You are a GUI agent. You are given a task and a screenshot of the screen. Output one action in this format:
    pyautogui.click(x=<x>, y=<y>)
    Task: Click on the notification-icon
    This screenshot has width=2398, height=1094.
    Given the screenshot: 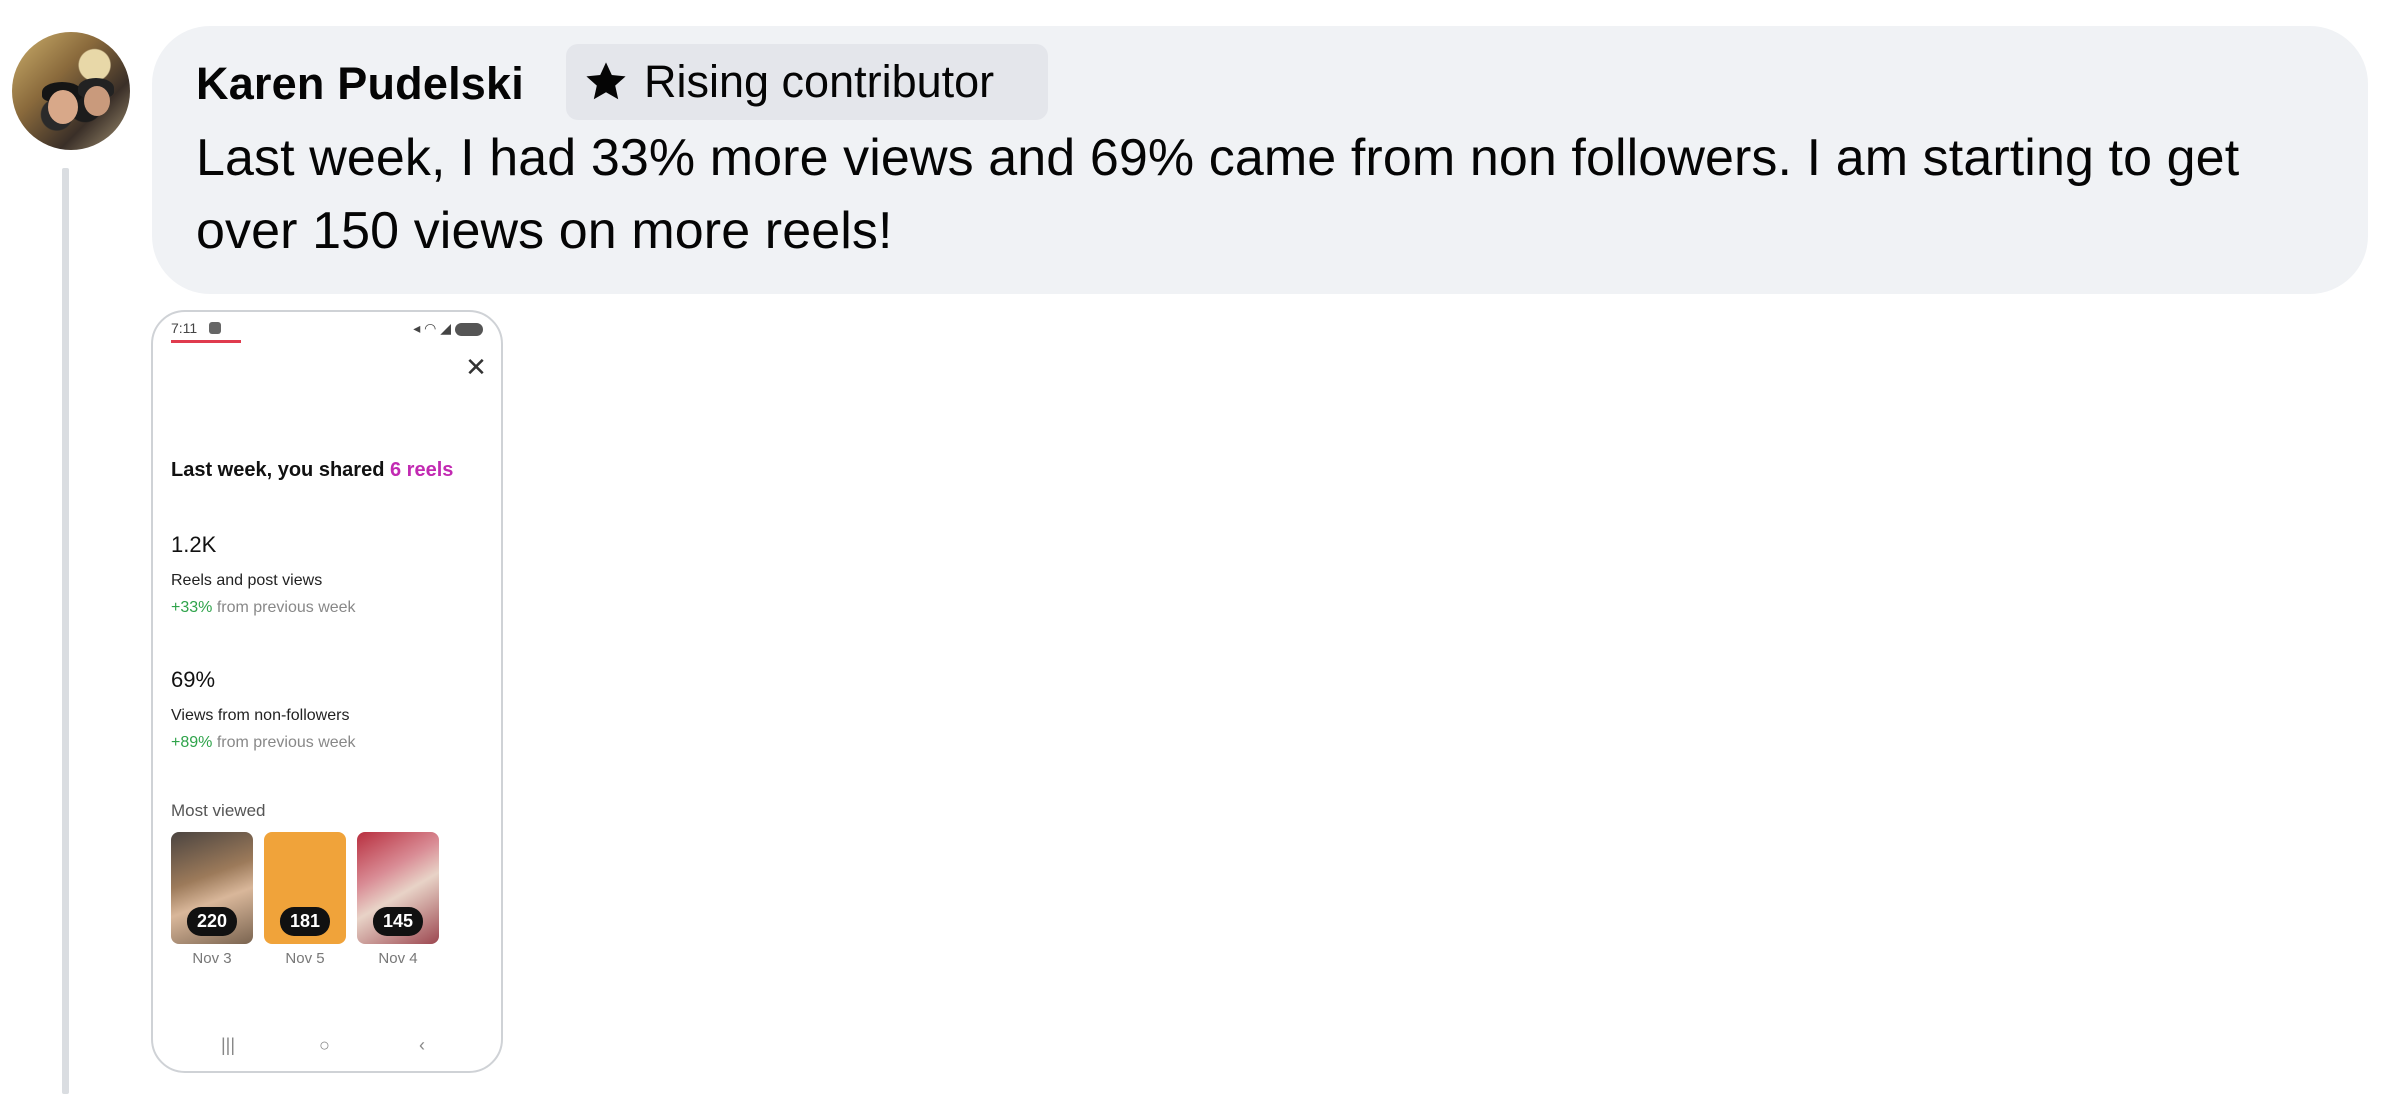 What is the action you would take?
    pyautogui.click(x=215, y=328)
    